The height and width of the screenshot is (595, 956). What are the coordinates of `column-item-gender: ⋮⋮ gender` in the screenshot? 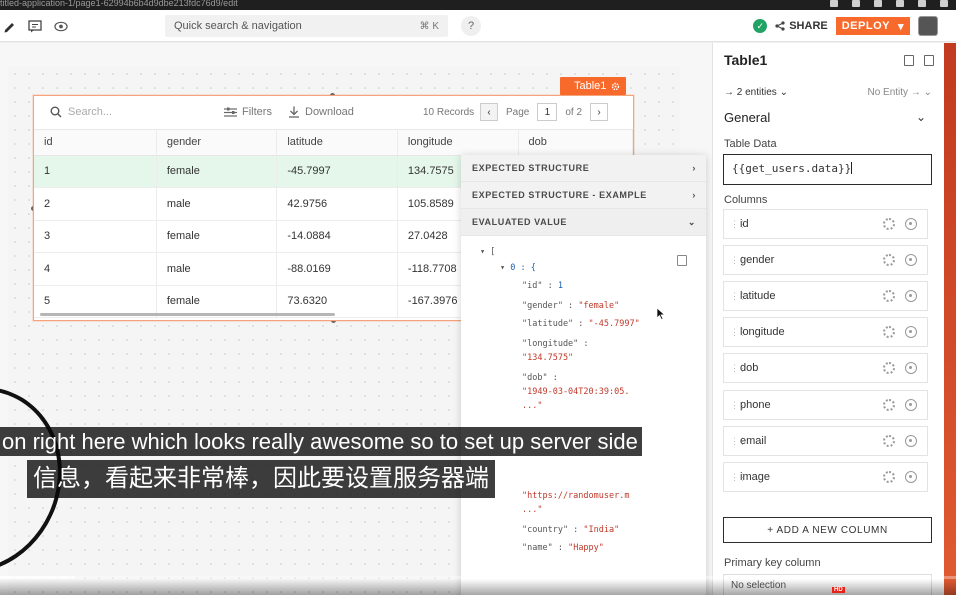 It's located at (825, 260).